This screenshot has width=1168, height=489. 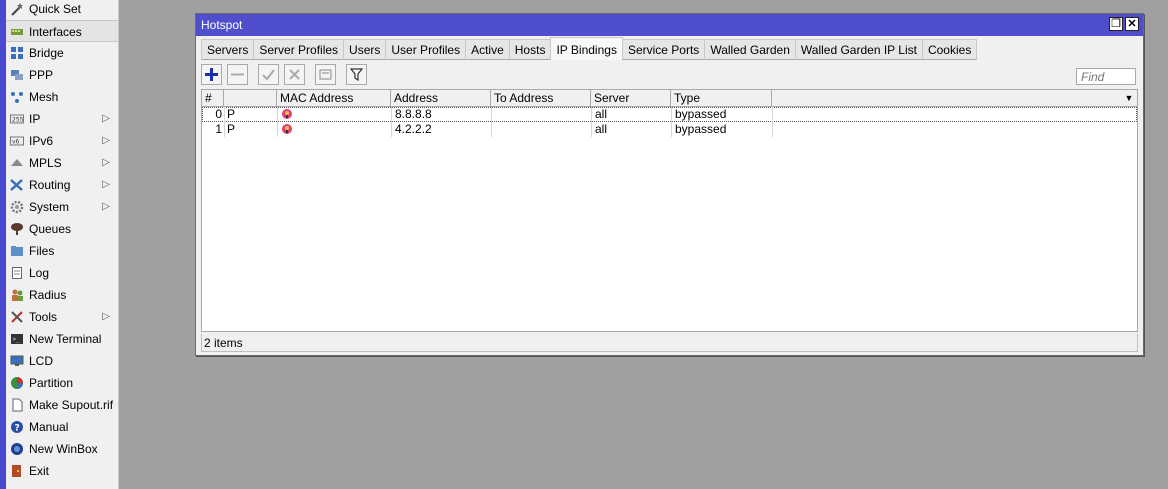 I want to click on window-title: Hotspot, so click(x=222, y=25).